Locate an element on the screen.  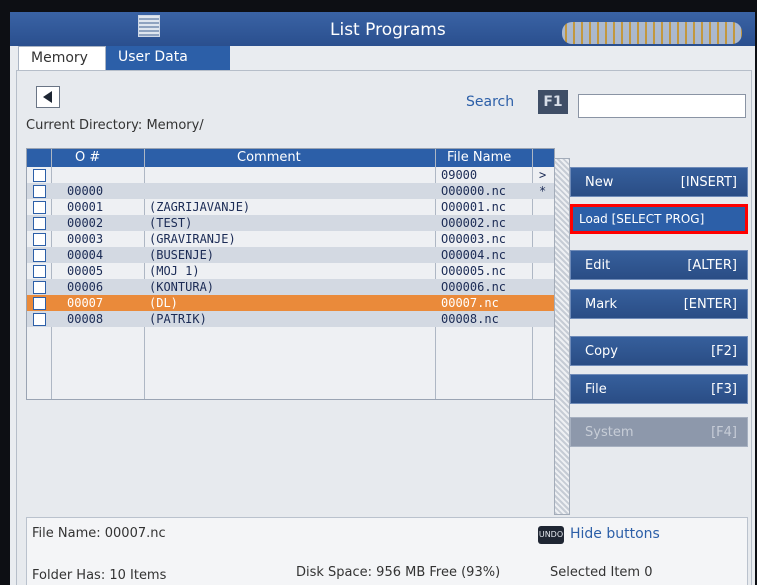
cell-filename: O00003.nc is located at coordinates (474, 239).